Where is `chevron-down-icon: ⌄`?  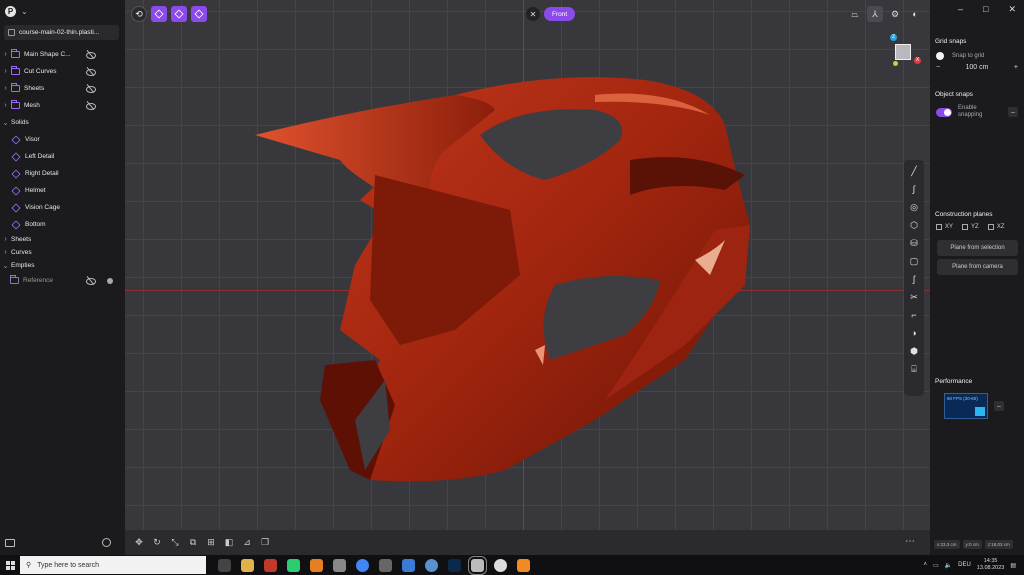
chevron-down-icon: ⌄ is located at coordinates (24, 11).